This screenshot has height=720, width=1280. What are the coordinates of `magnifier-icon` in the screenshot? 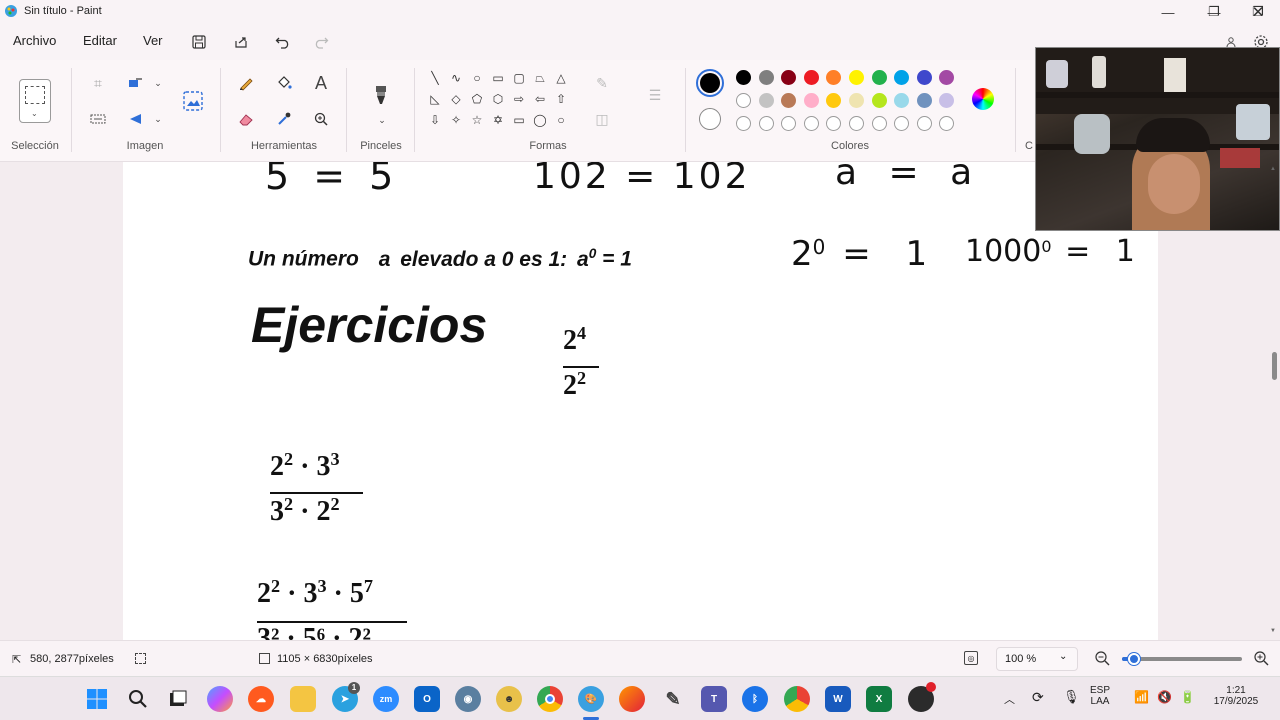 It's located at (321, 119).